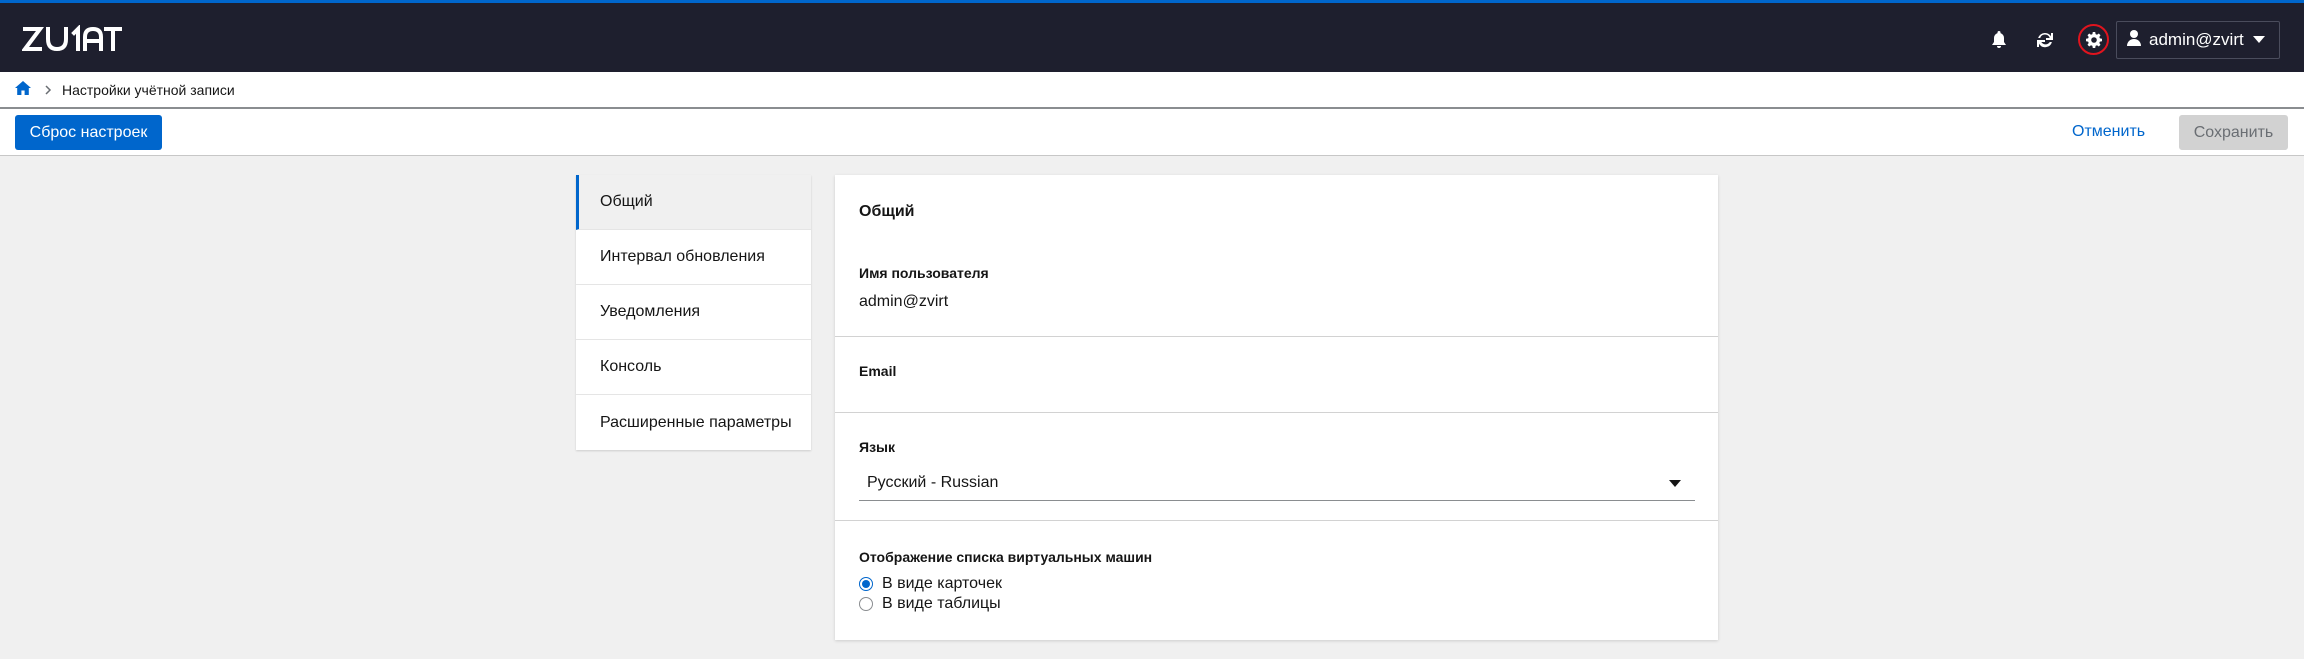 This screenshot has height=659, width=2304. What do you see at coordinates (1276, 375) in the screenshot?
I see `email-section` at bounding box center [1276, 375].